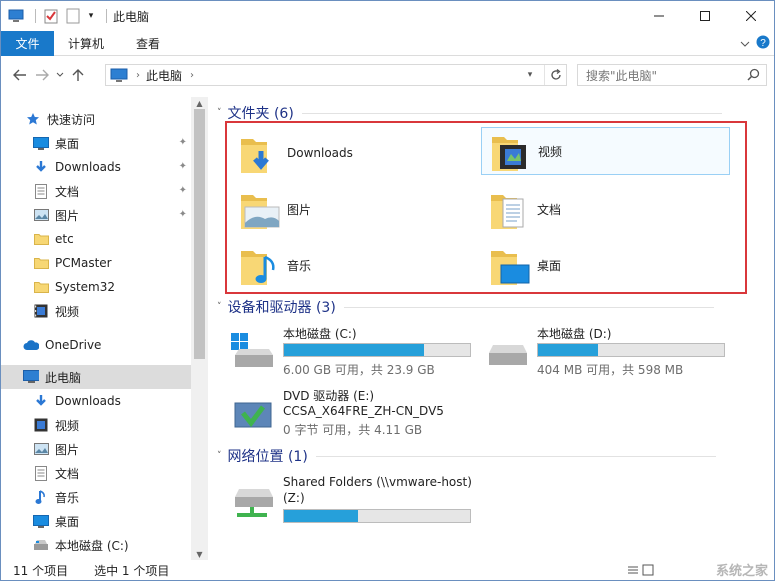 This screenshot has width=775, height=581. I want to click on nav-quick-access: 快速访问, so click(96, 119).